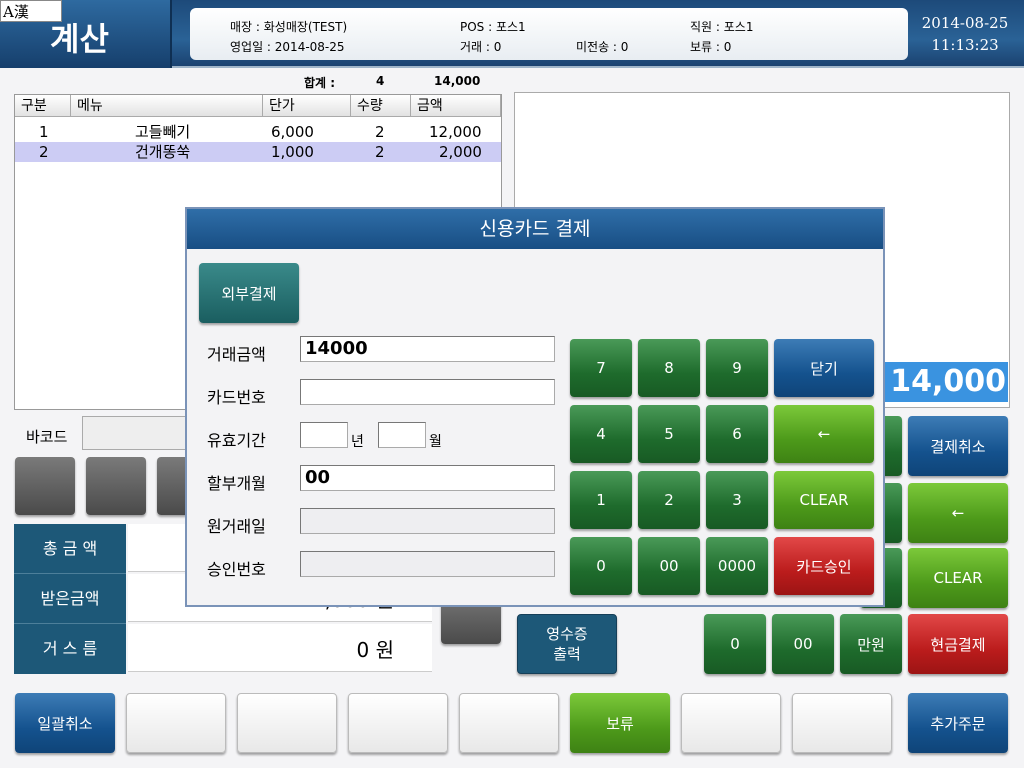 The width and height of the screenshot is (1024, 768). What do you see at coordinates (824, 368) in the screenshot?
I see `close-button: 닫기` at bounding box center [824, 368].